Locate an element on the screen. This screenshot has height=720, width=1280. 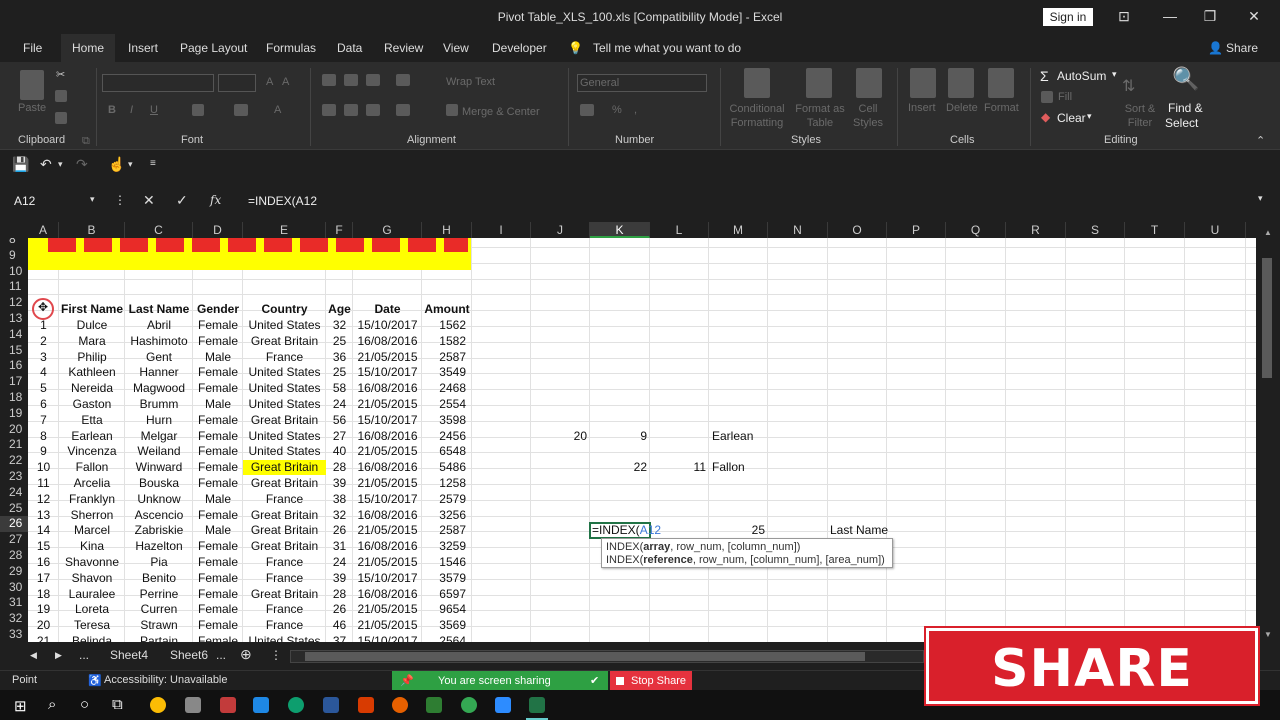
sign-in-button: Sign in is located at coordinates (1068, 17).